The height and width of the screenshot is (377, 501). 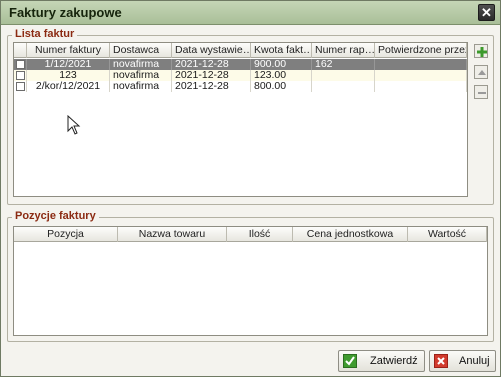 I want to click on invoice-items-legend: Pozycje faktury, so click(x=55, y=216).